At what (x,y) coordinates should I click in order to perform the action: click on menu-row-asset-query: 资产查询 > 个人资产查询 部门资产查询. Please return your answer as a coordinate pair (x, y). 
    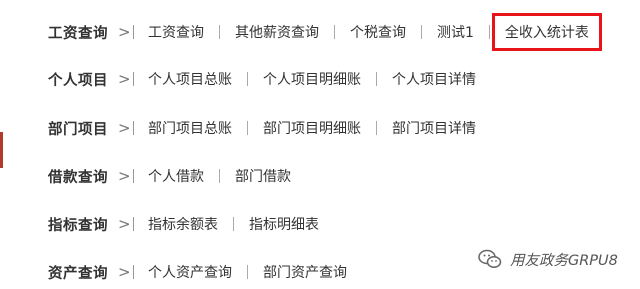
    Looking at the image, I should click on (235, 272).